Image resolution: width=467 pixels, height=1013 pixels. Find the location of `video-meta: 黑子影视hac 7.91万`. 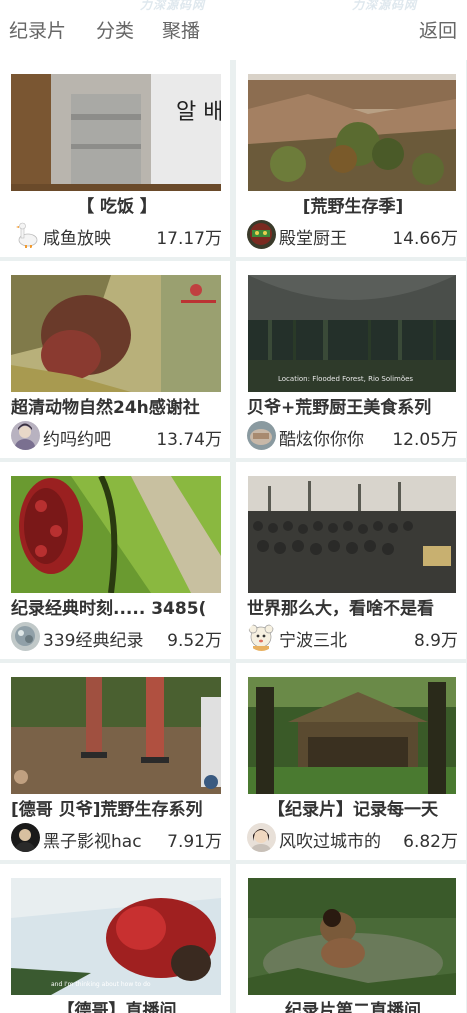

video-meta: 黑子影视hac 7.91万 is located at coordinates (117, 838).